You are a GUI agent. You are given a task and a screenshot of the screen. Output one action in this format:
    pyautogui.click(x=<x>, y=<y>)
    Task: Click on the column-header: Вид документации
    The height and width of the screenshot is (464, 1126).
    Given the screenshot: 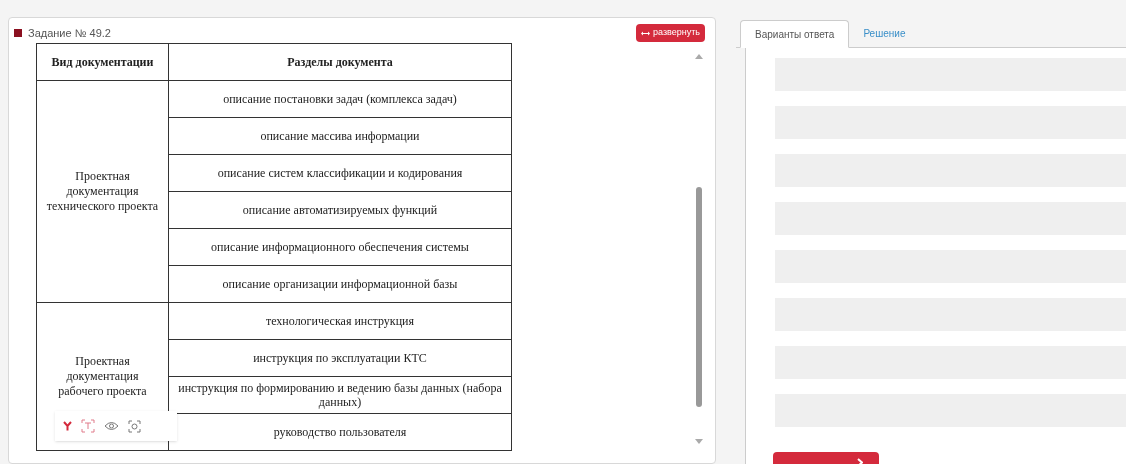 What is the action you would take?
    pyautogui.click(x=102, y=62)
    